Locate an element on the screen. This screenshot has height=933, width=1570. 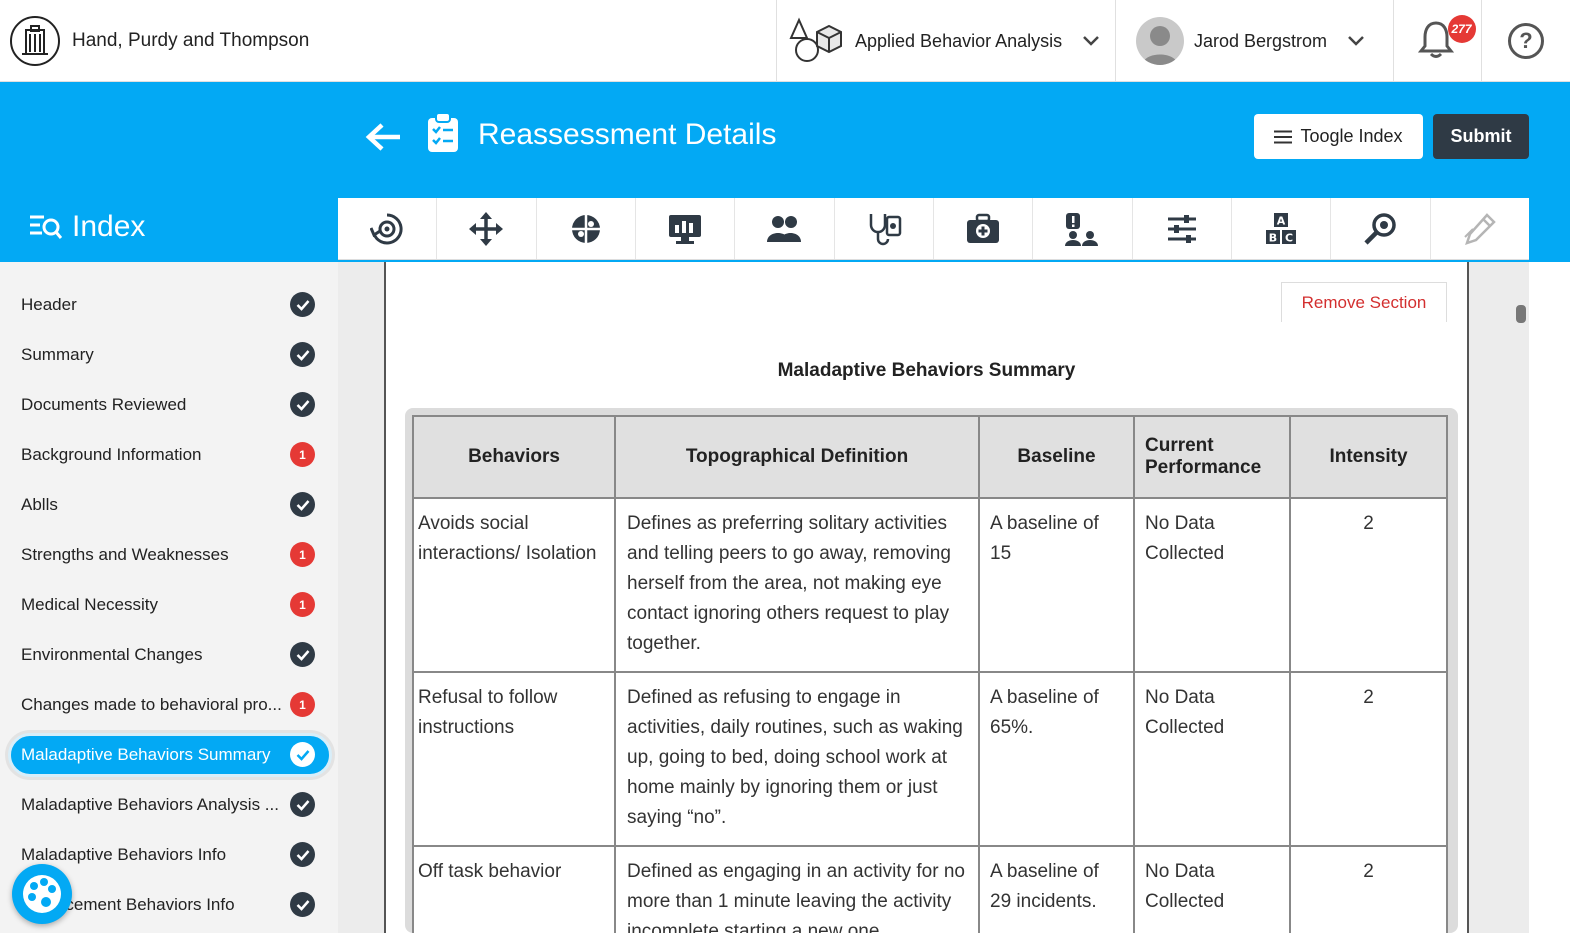
remove-section-button: Remove Section is located at coordinates (1364, 302).